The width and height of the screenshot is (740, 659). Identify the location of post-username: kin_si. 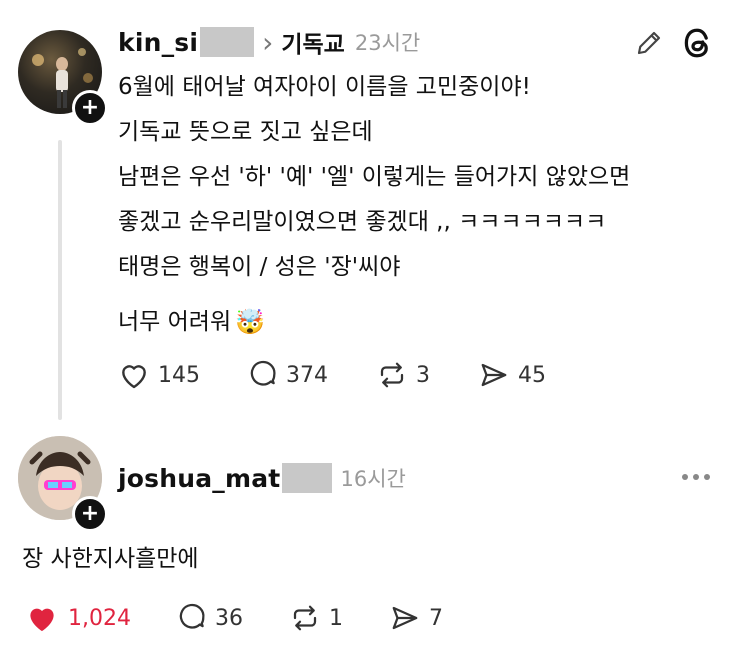
(158, 42).